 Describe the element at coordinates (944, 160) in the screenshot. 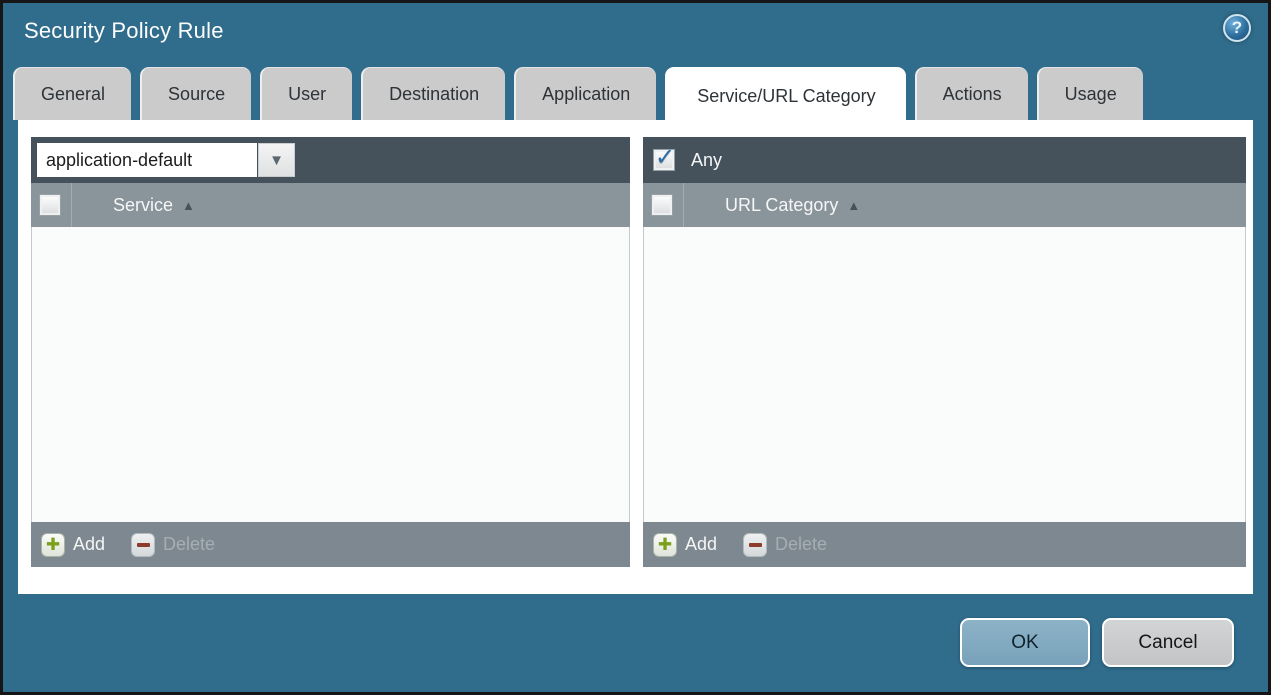

I see `url-category-any-bar: ✓ Any` at that location.